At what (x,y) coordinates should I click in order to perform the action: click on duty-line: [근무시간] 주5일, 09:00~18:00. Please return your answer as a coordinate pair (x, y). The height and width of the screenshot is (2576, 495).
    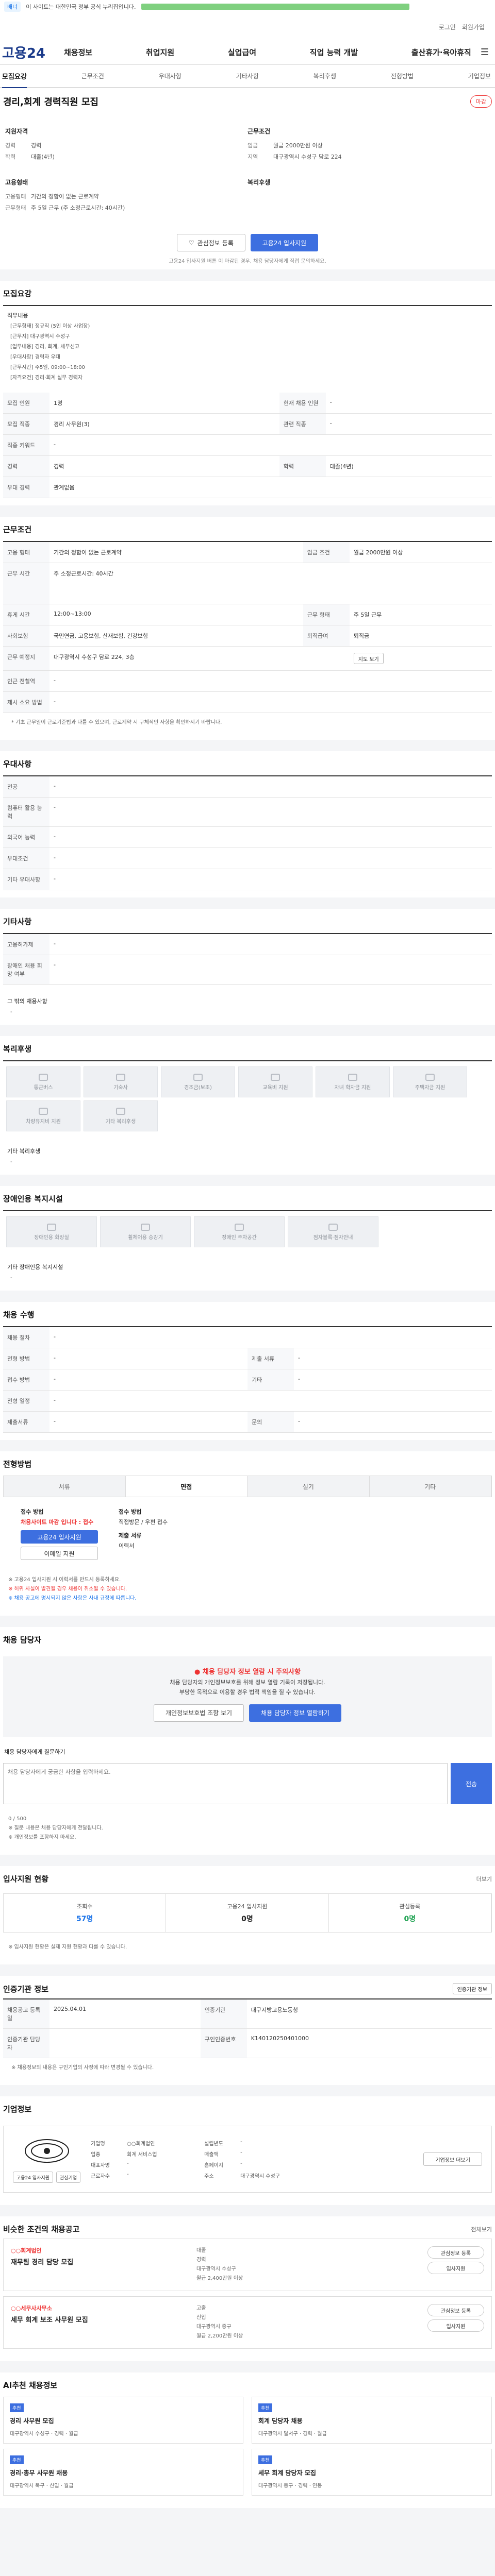
    Looking at the image, I should click on (47, 367).